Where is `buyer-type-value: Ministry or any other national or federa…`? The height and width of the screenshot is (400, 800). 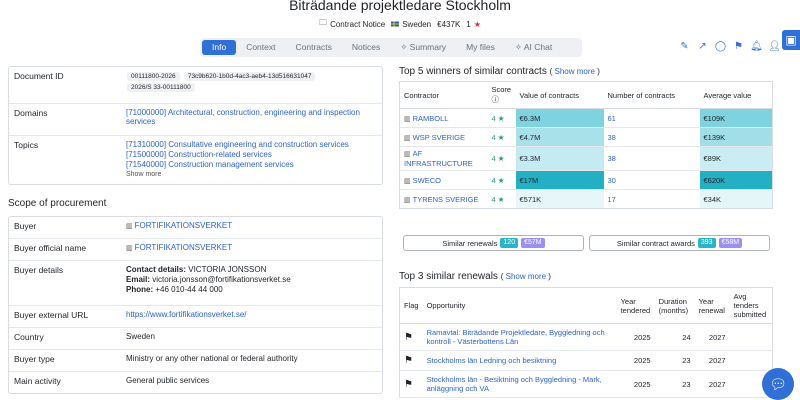
buyer-type-value: Ministry or any other national or federa… is located at coordinates (212, 358).